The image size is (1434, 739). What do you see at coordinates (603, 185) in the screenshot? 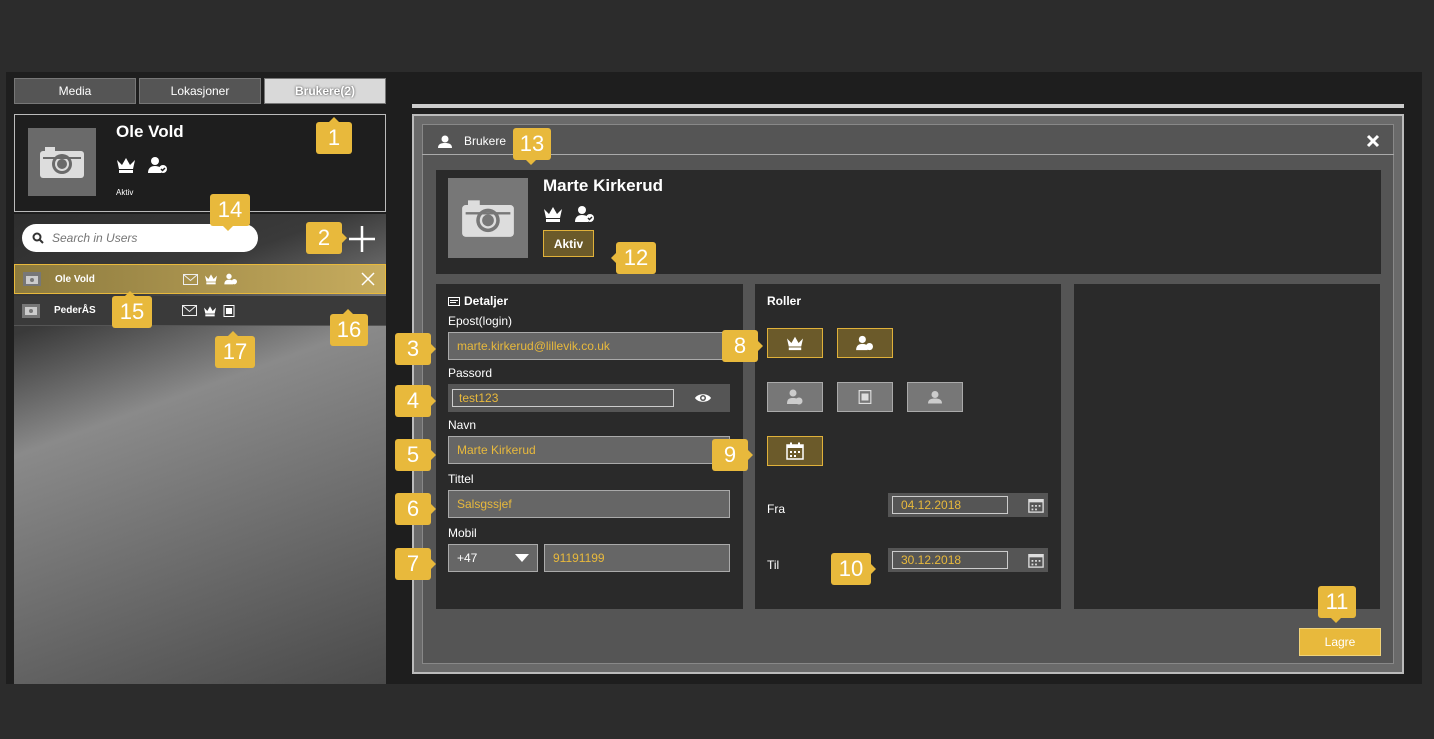
I see `user-name-heading: Marte Kirkerud` at bounding box center [603, 185].